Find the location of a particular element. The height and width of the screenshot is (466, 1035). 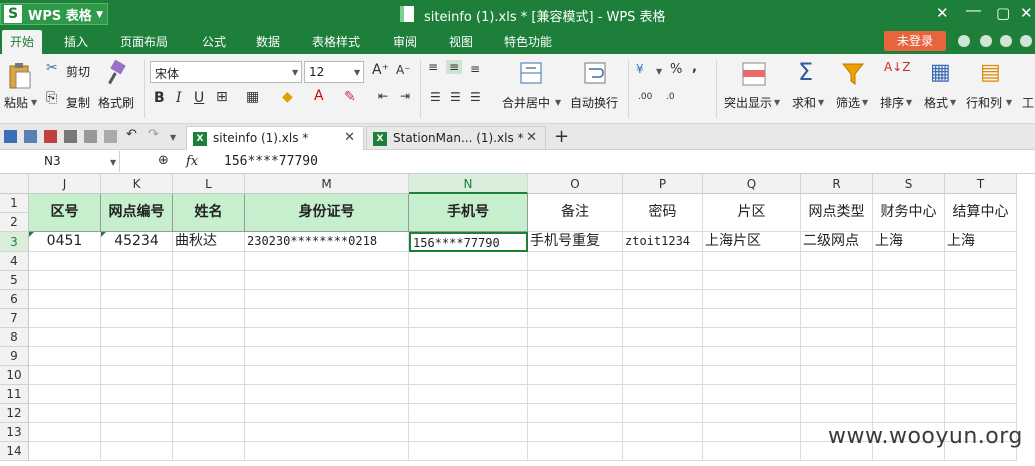

font-name-select: 宋体 is located at coordinates (226, 72).